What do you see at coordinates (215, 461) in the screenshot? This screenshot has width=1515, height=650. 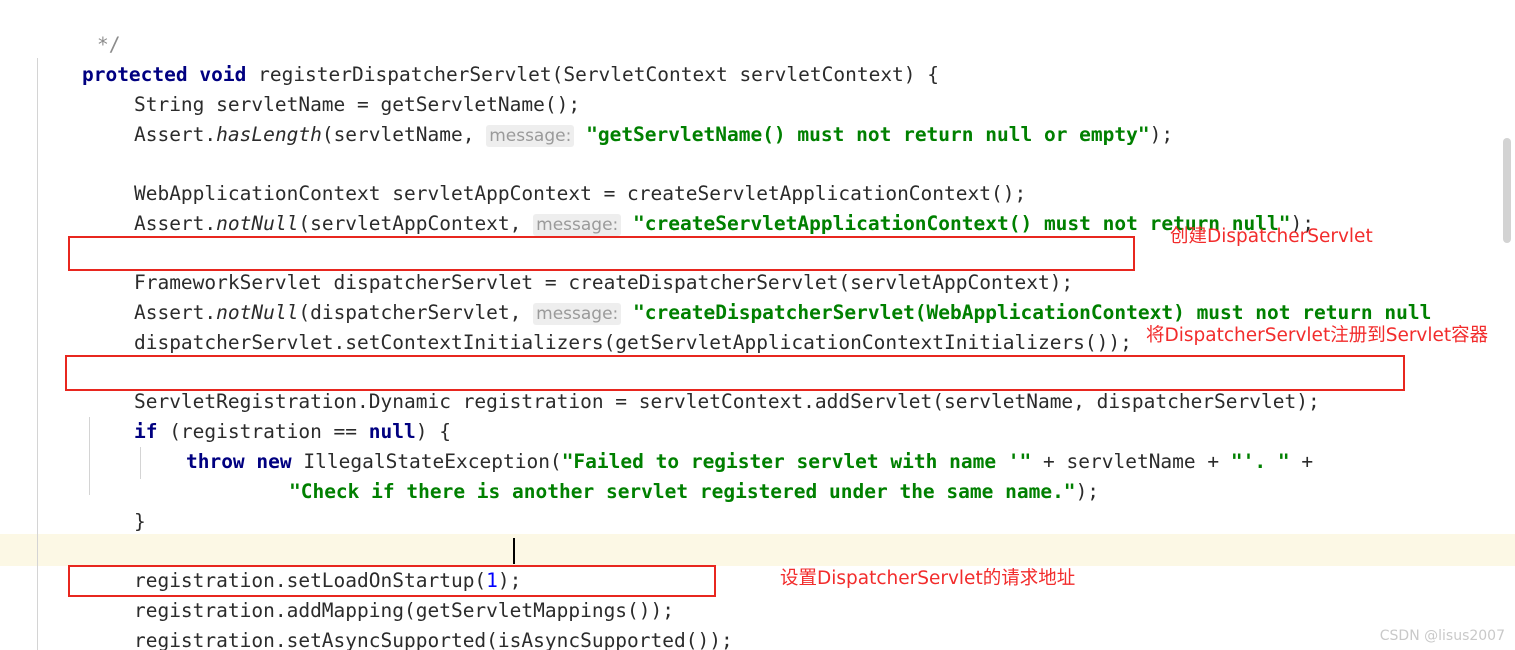 I see `keyword-throw: throw` at bounding box center [215, 461].